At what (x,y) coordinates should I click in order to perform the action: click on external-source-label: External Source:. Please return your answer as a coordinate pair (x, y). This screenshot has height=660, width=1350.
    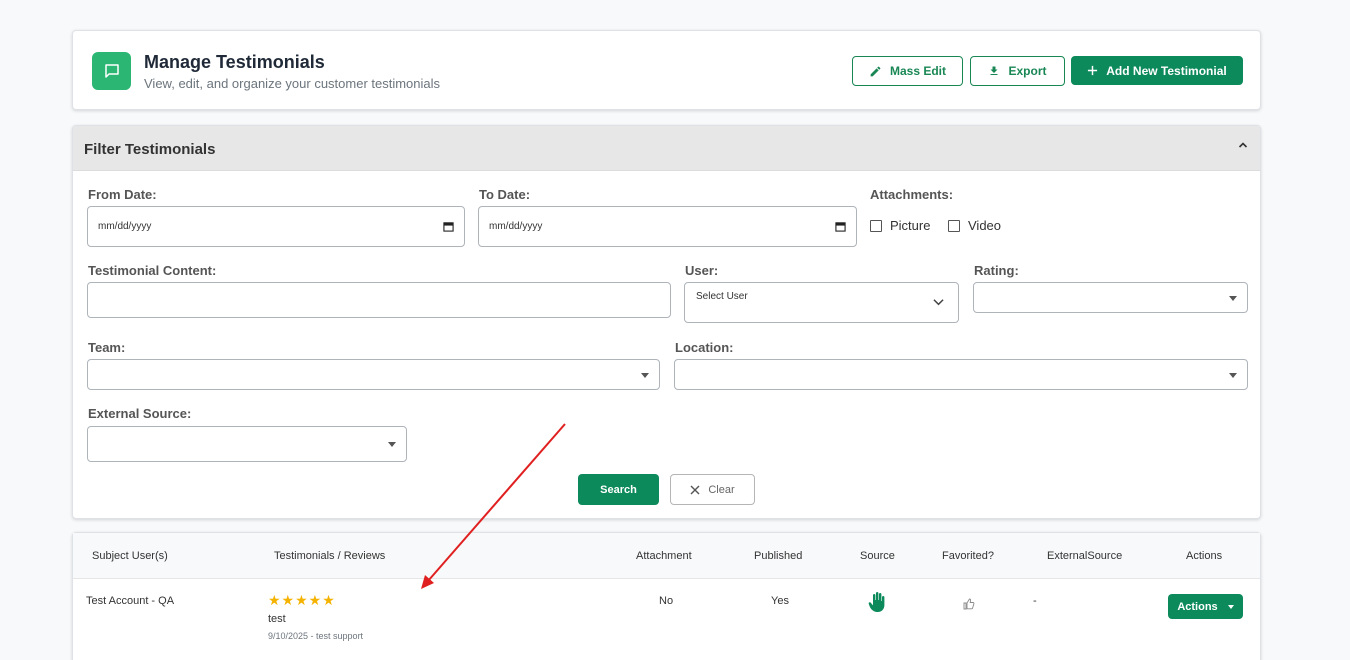
    Looking at the image, I should click on (140, 413).